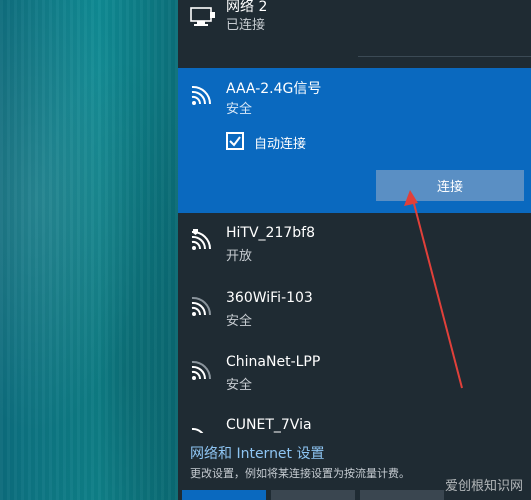  Describe the element at coordinates (270, 233) in the screenshot. I see `network-name: HiTV_217bf8` at that location.